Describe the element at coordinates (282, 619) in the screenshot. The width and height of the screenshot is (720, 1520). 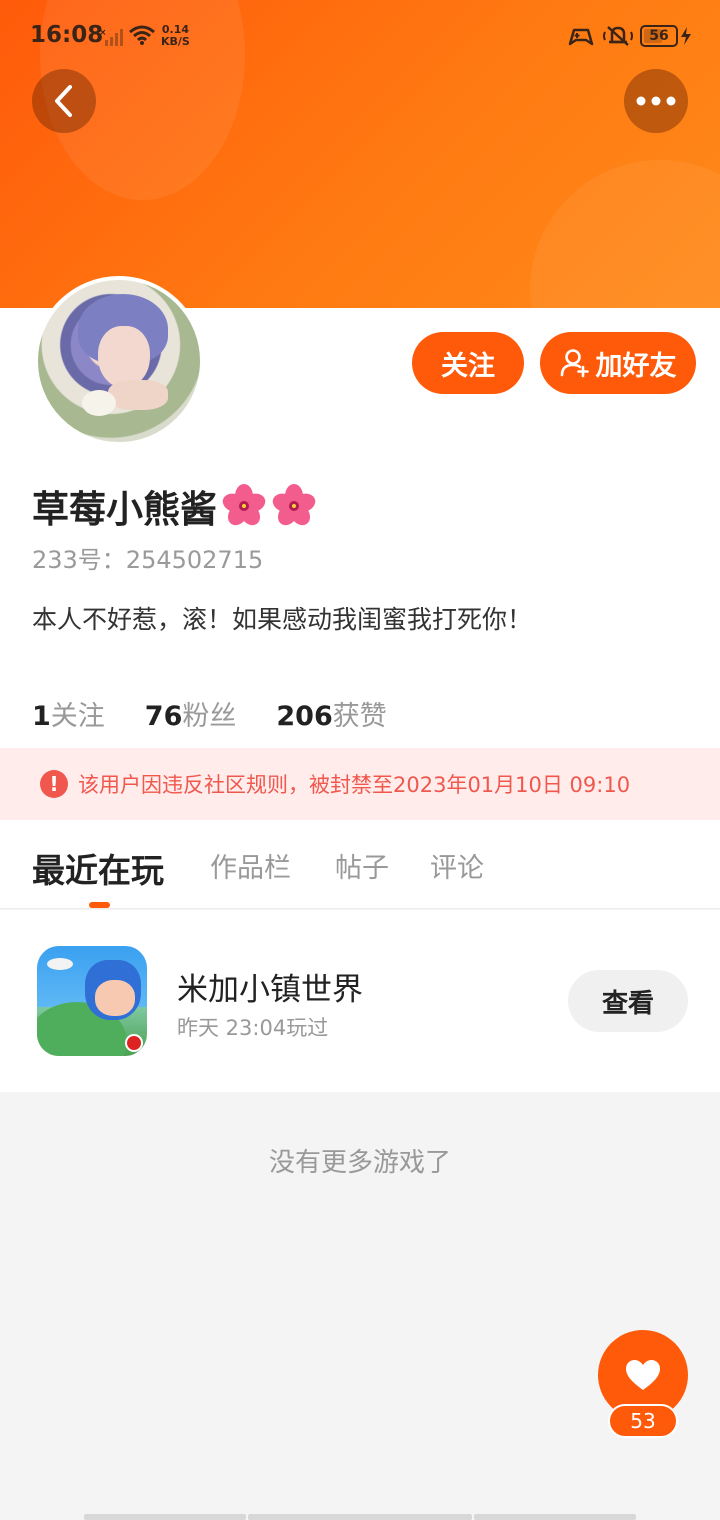
I see `user-bio: 本人不好惹，滚！如果感动我闺蜜我打死你！` at that location.